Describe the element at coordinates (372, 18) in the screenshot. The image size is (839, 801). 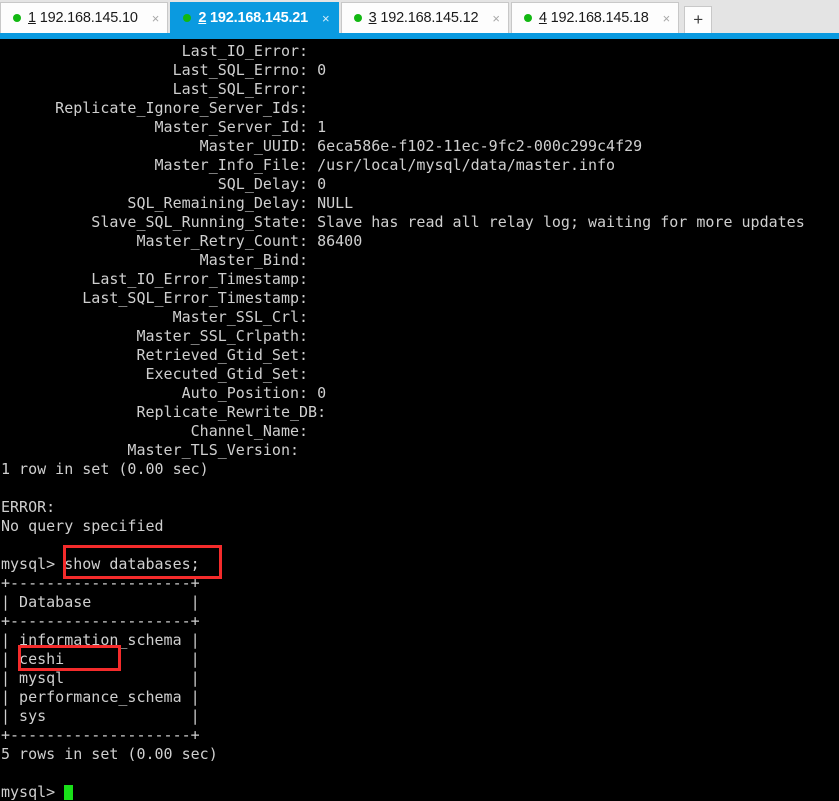
I see `terminal-tab-3-index: 3` at that location.